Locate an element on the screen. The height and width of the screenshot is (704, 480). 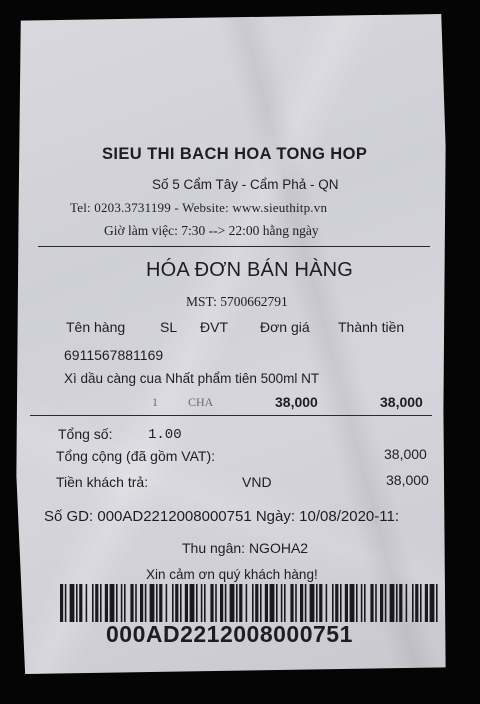
column-header-unit: ĐVT is located at coordinates (214, 327).